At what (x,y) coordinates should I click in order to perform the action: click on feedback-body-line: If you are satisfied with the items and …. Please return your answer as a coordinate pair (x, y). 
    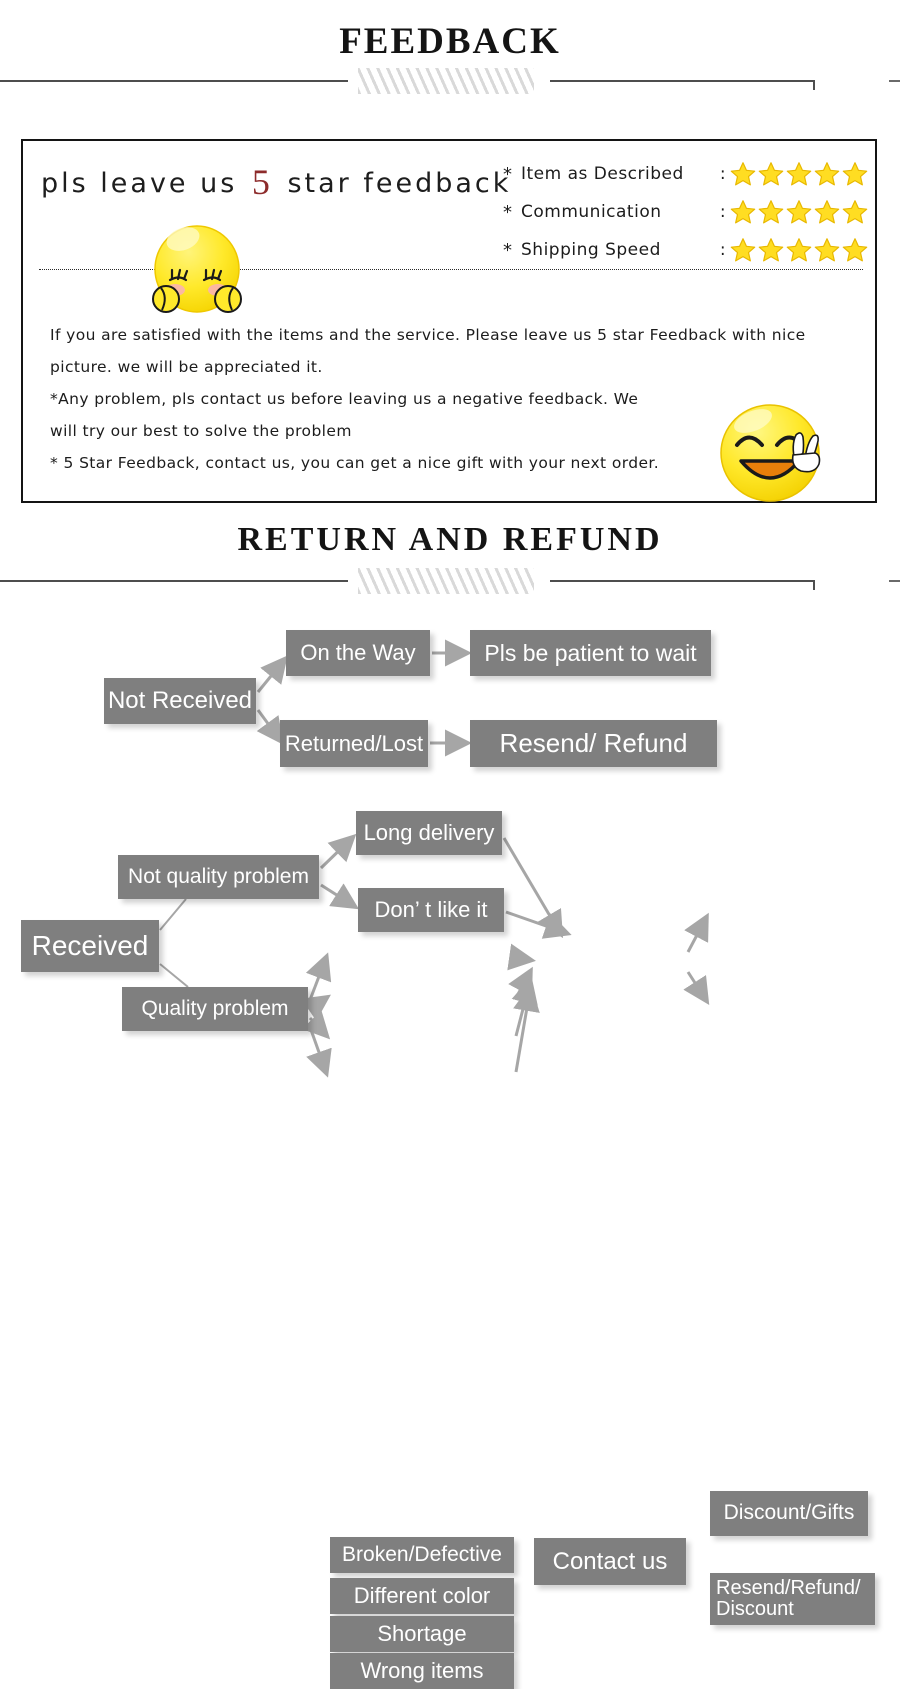
    Looking at the image, I should click on (428, 335).